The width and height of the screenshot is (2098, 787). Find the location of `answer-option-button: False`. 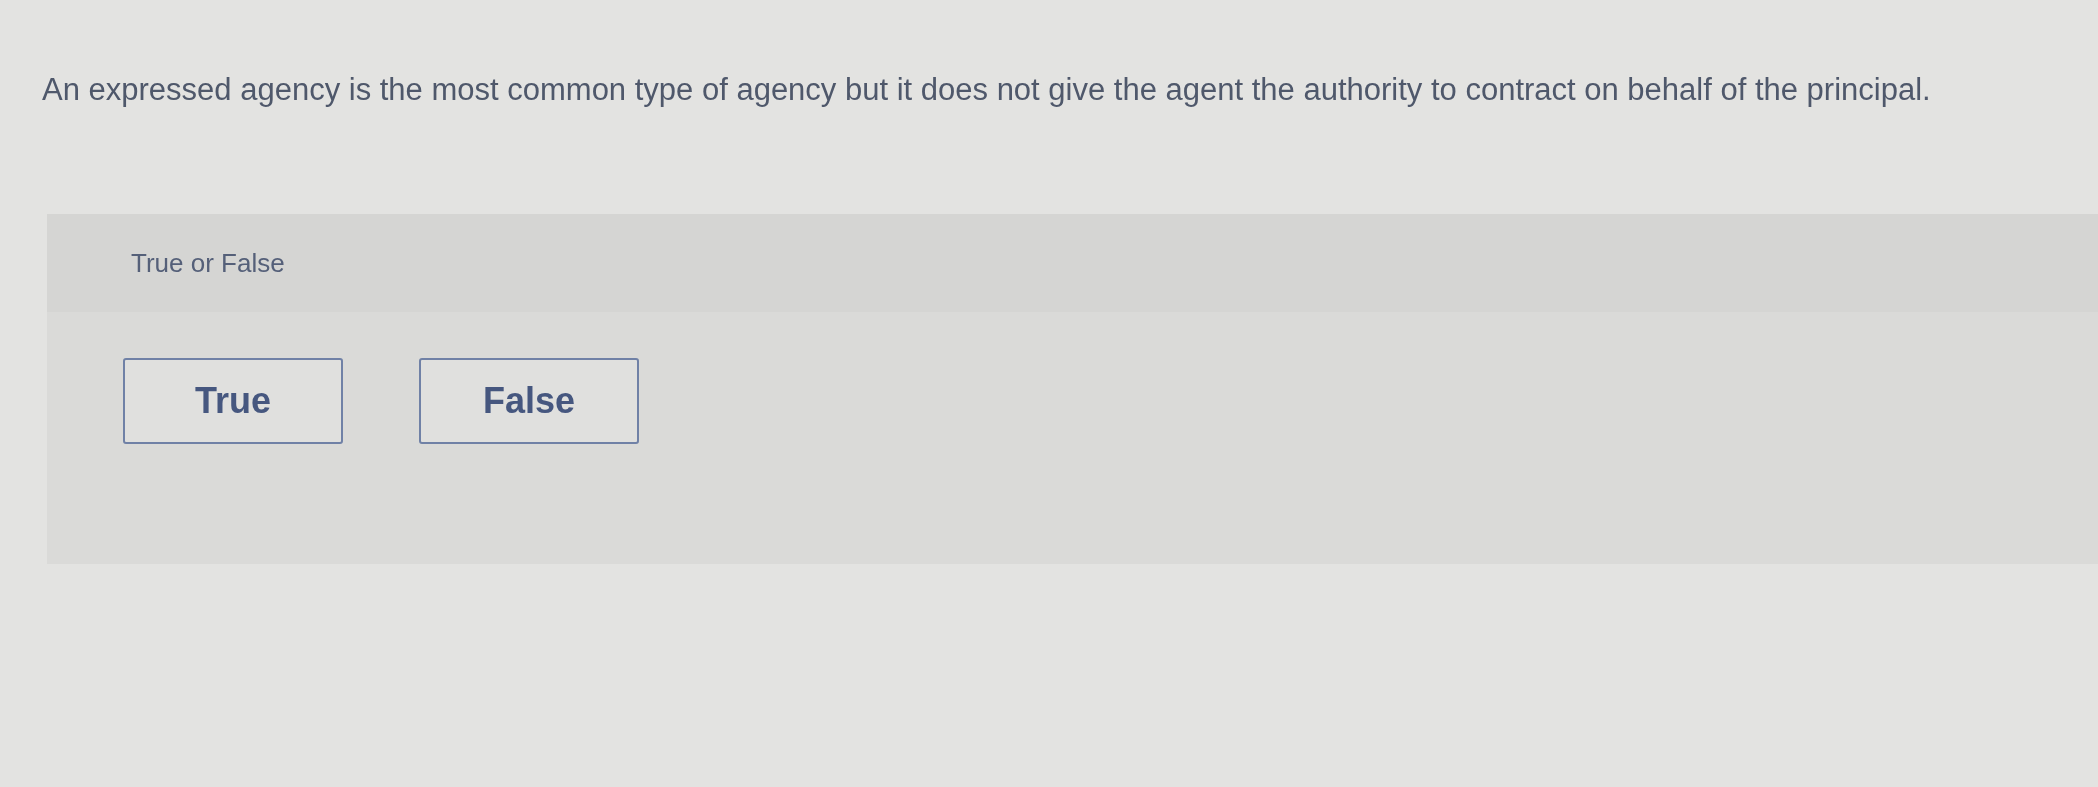

answer-option-button: False is located at coordinates (529, 401).